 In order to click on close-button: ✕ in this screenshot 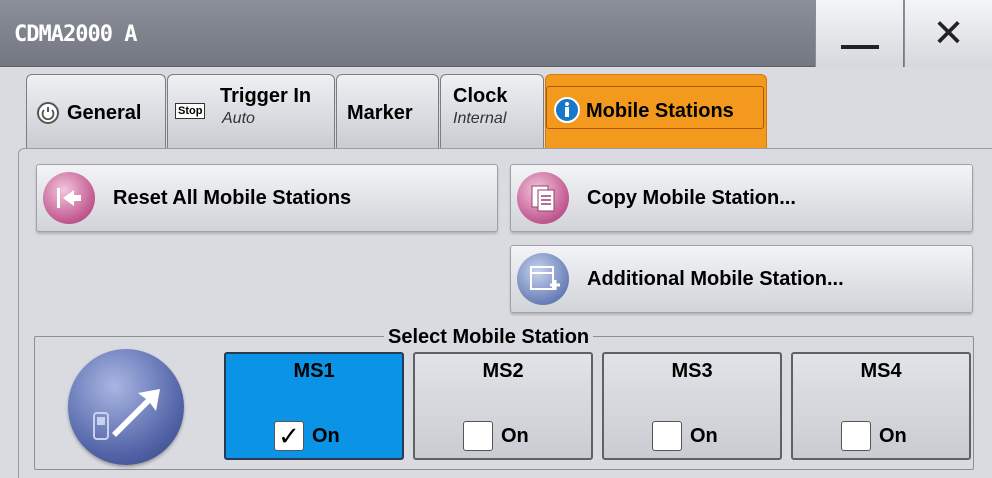, I will do `click(948, 33)`.